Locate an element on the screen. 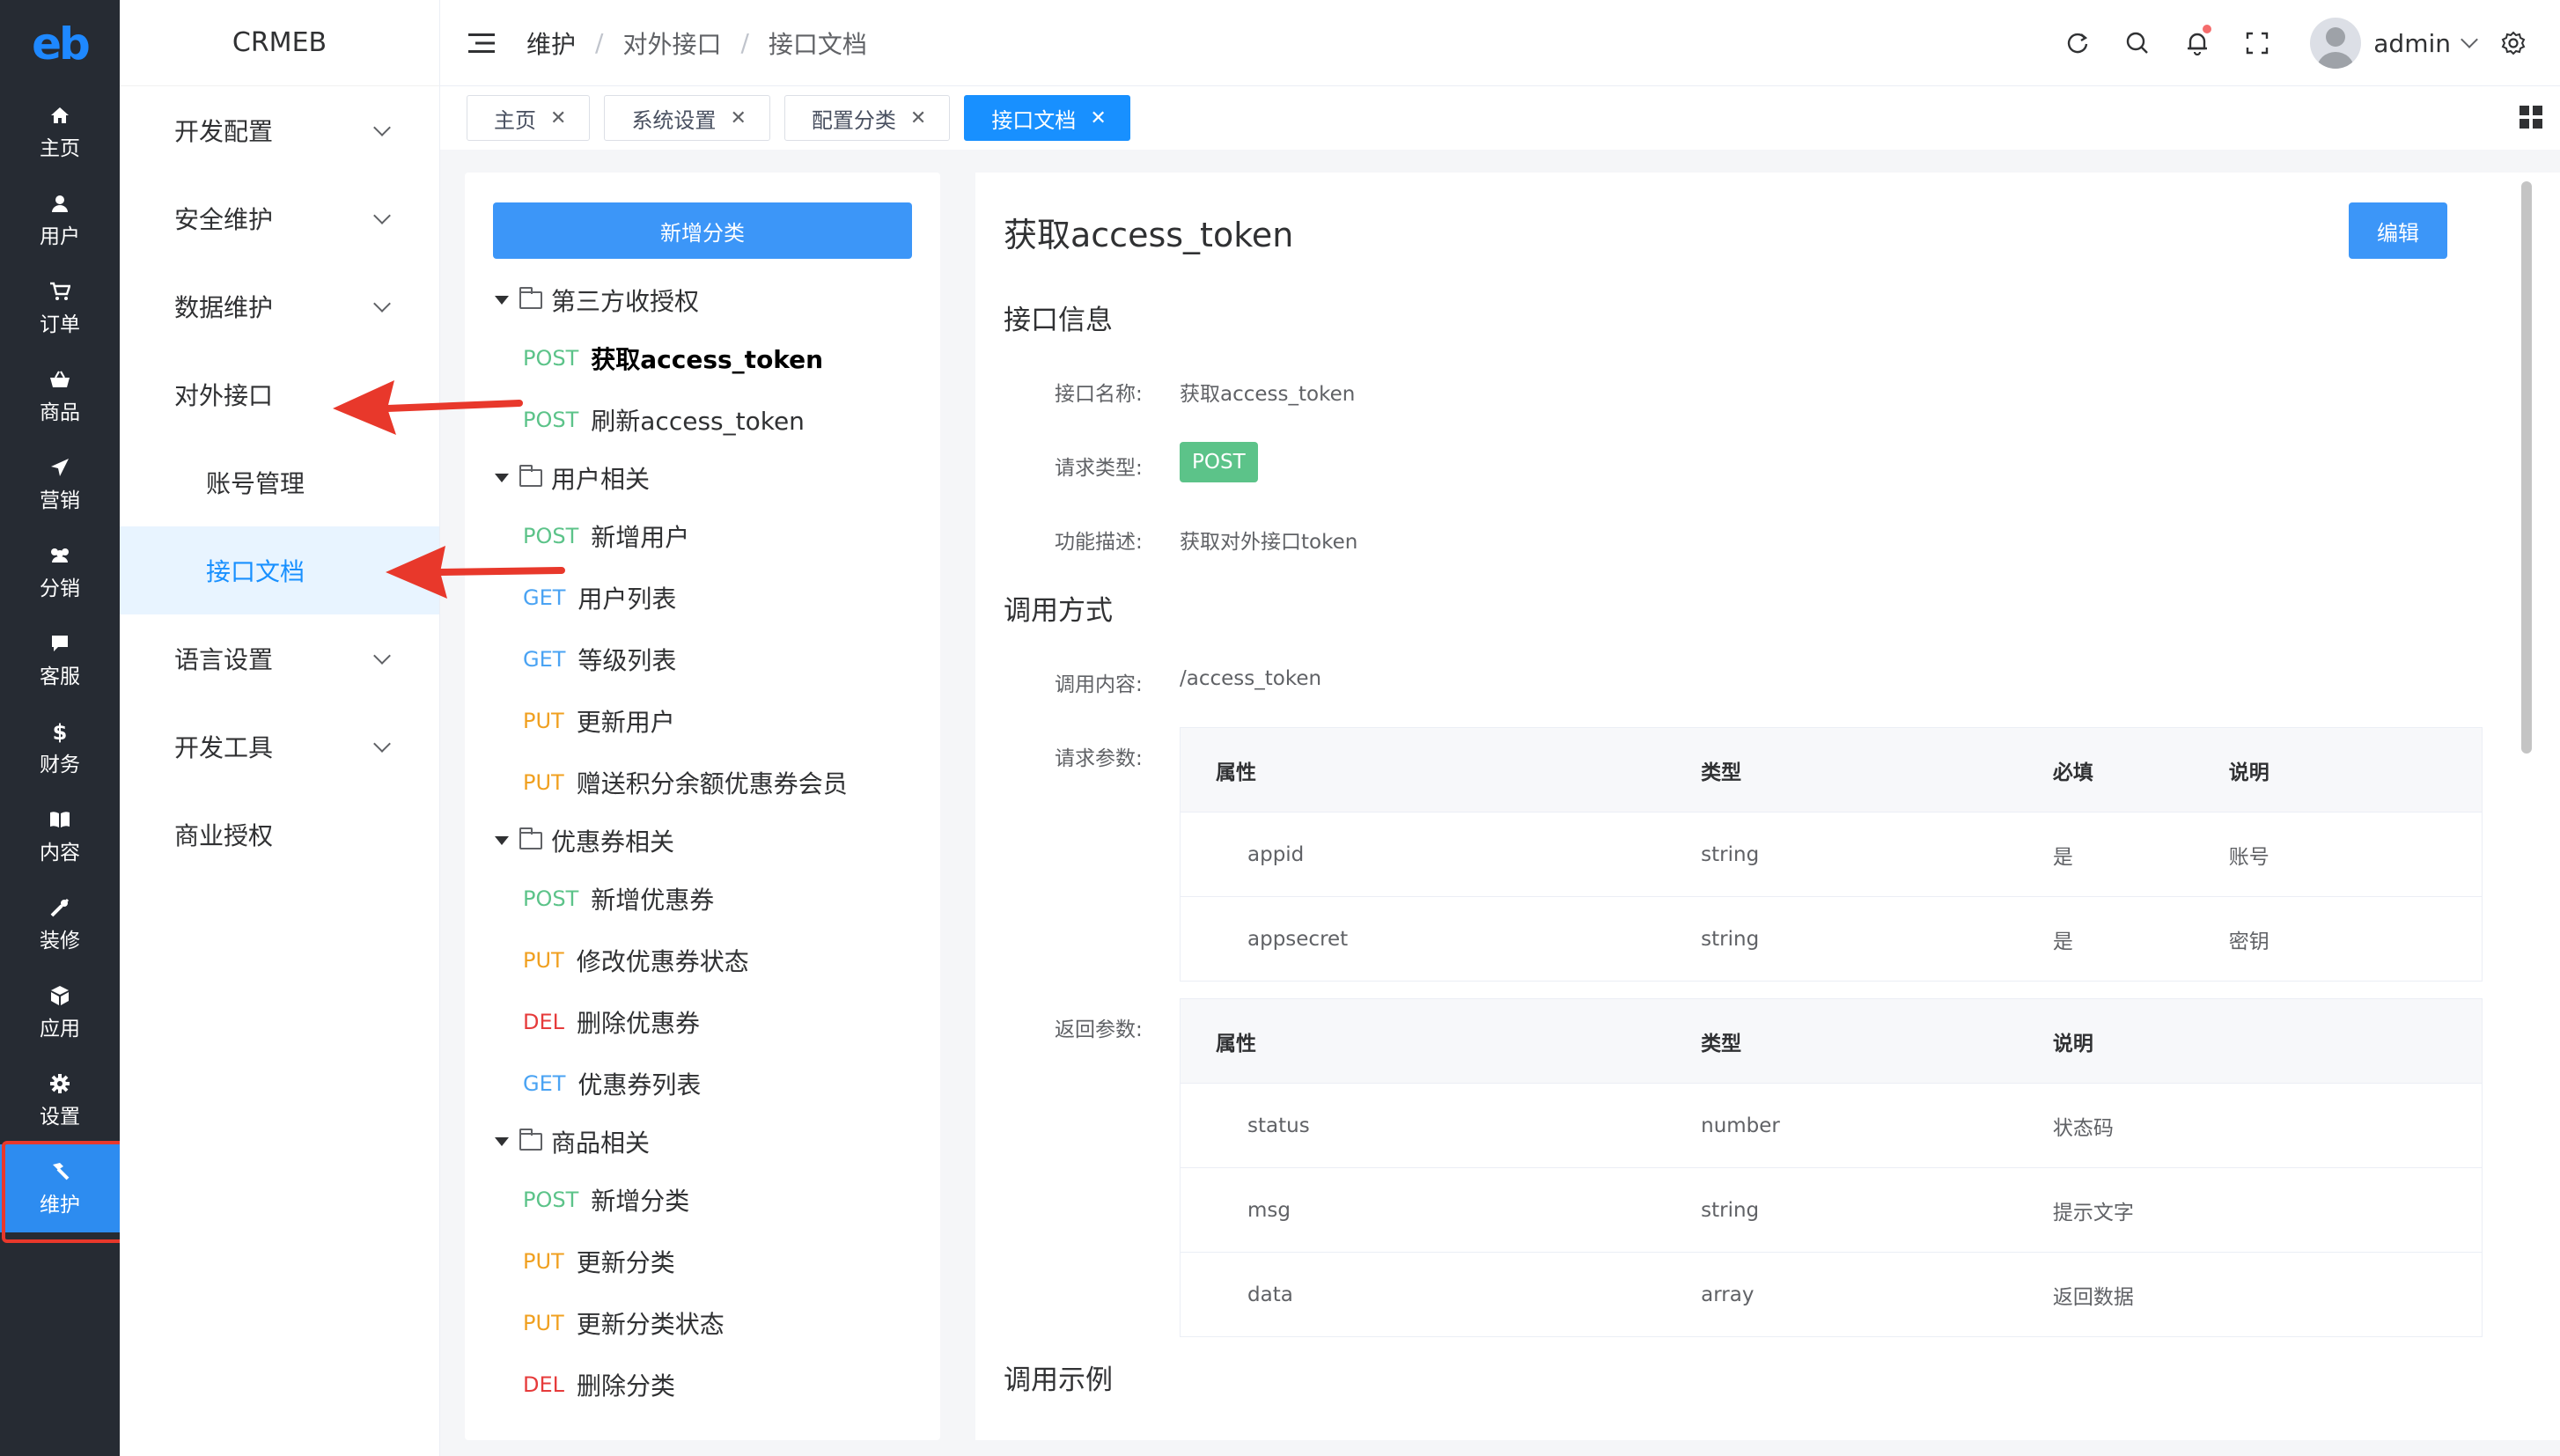 Image resolution: width=2560 pixels, height=1456 pixels. tree-api-item: POST 新增优惠券 is located at coordinates (702, 899).